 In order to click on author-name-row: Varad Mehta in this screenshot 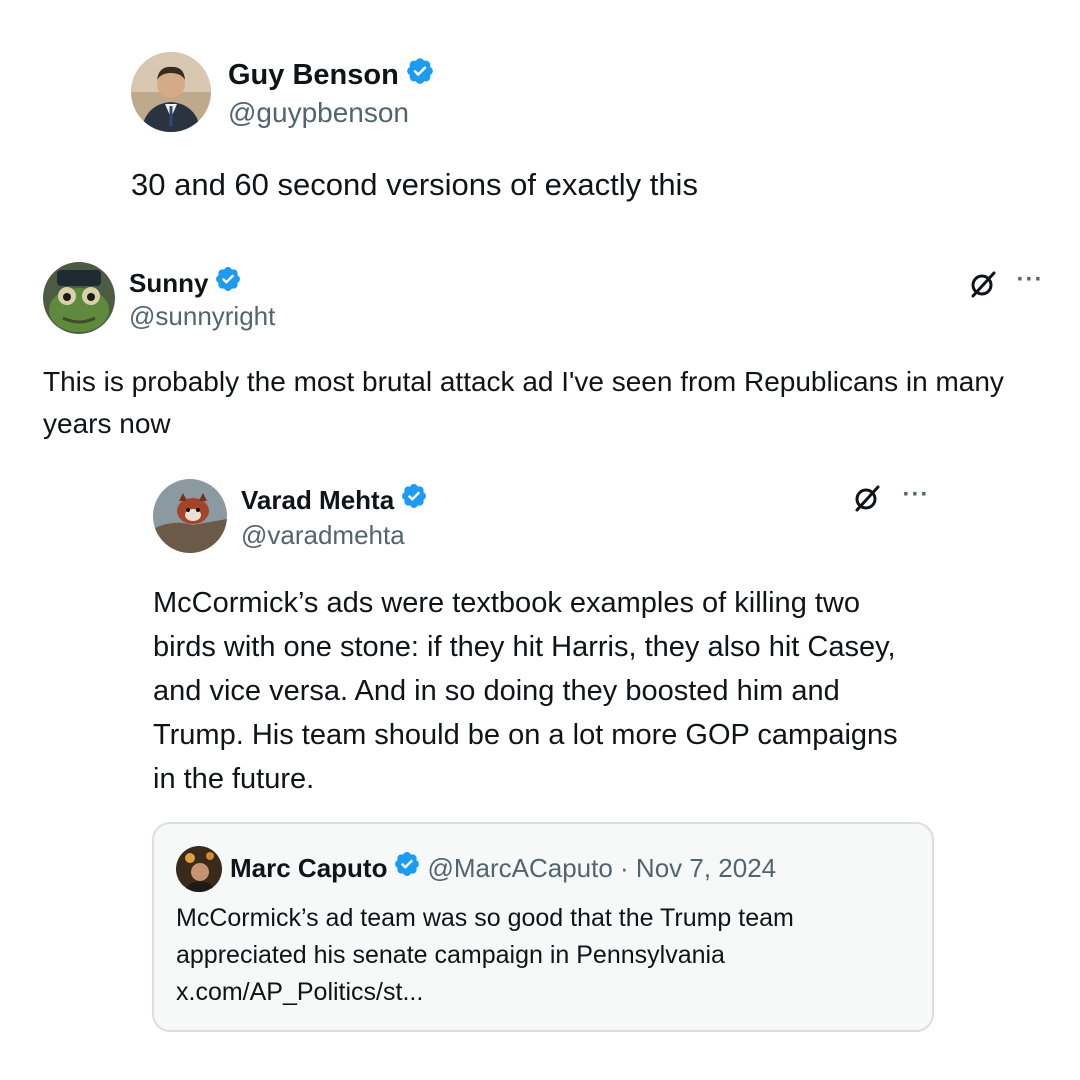, I will do `click(334, 499)`.